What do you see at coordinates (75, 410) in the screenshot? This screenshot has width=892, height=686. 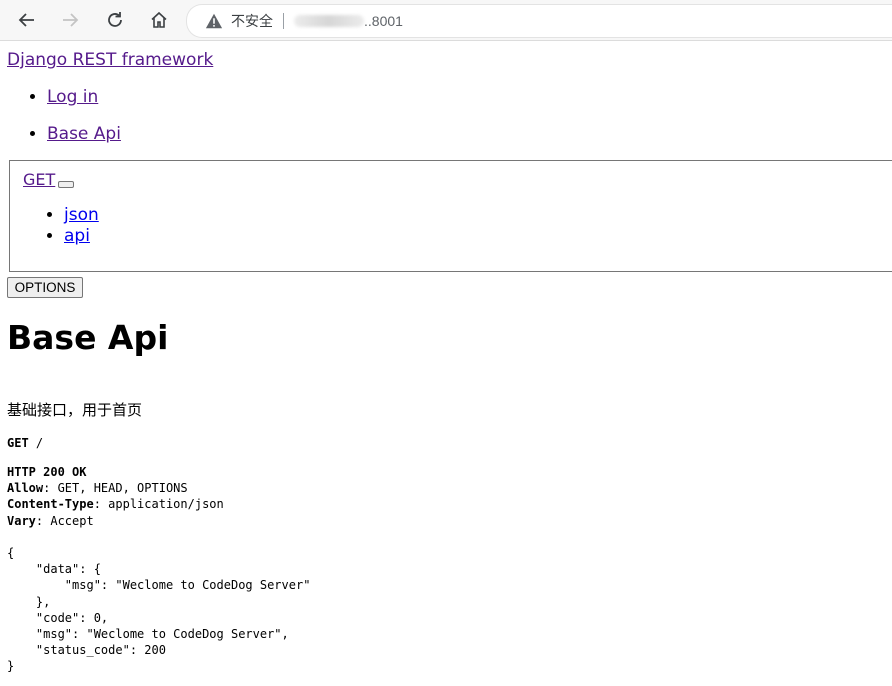 I see `page-description: 基础接口，用于首页` at bounding box center [75, 410].